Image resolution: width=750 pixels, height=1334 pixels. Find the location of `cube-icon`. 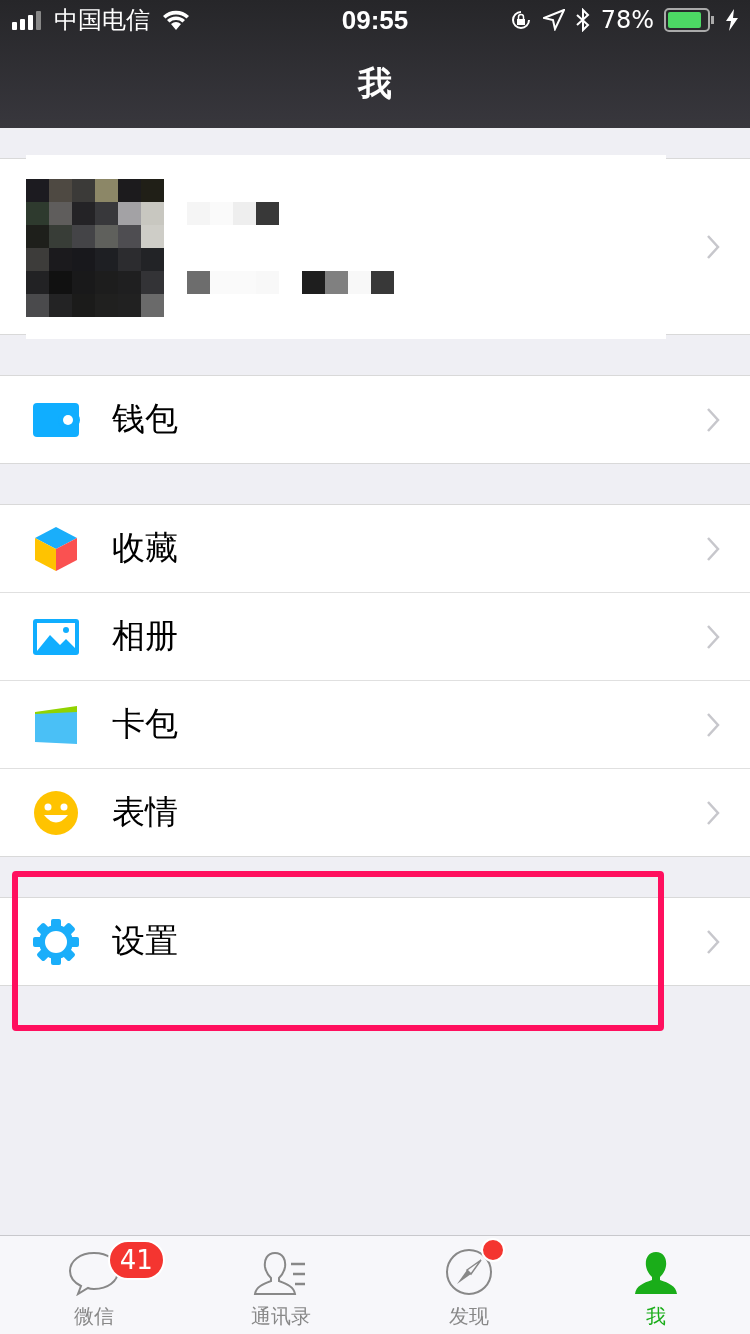

cube-icon is located at coordinates (56, 548).